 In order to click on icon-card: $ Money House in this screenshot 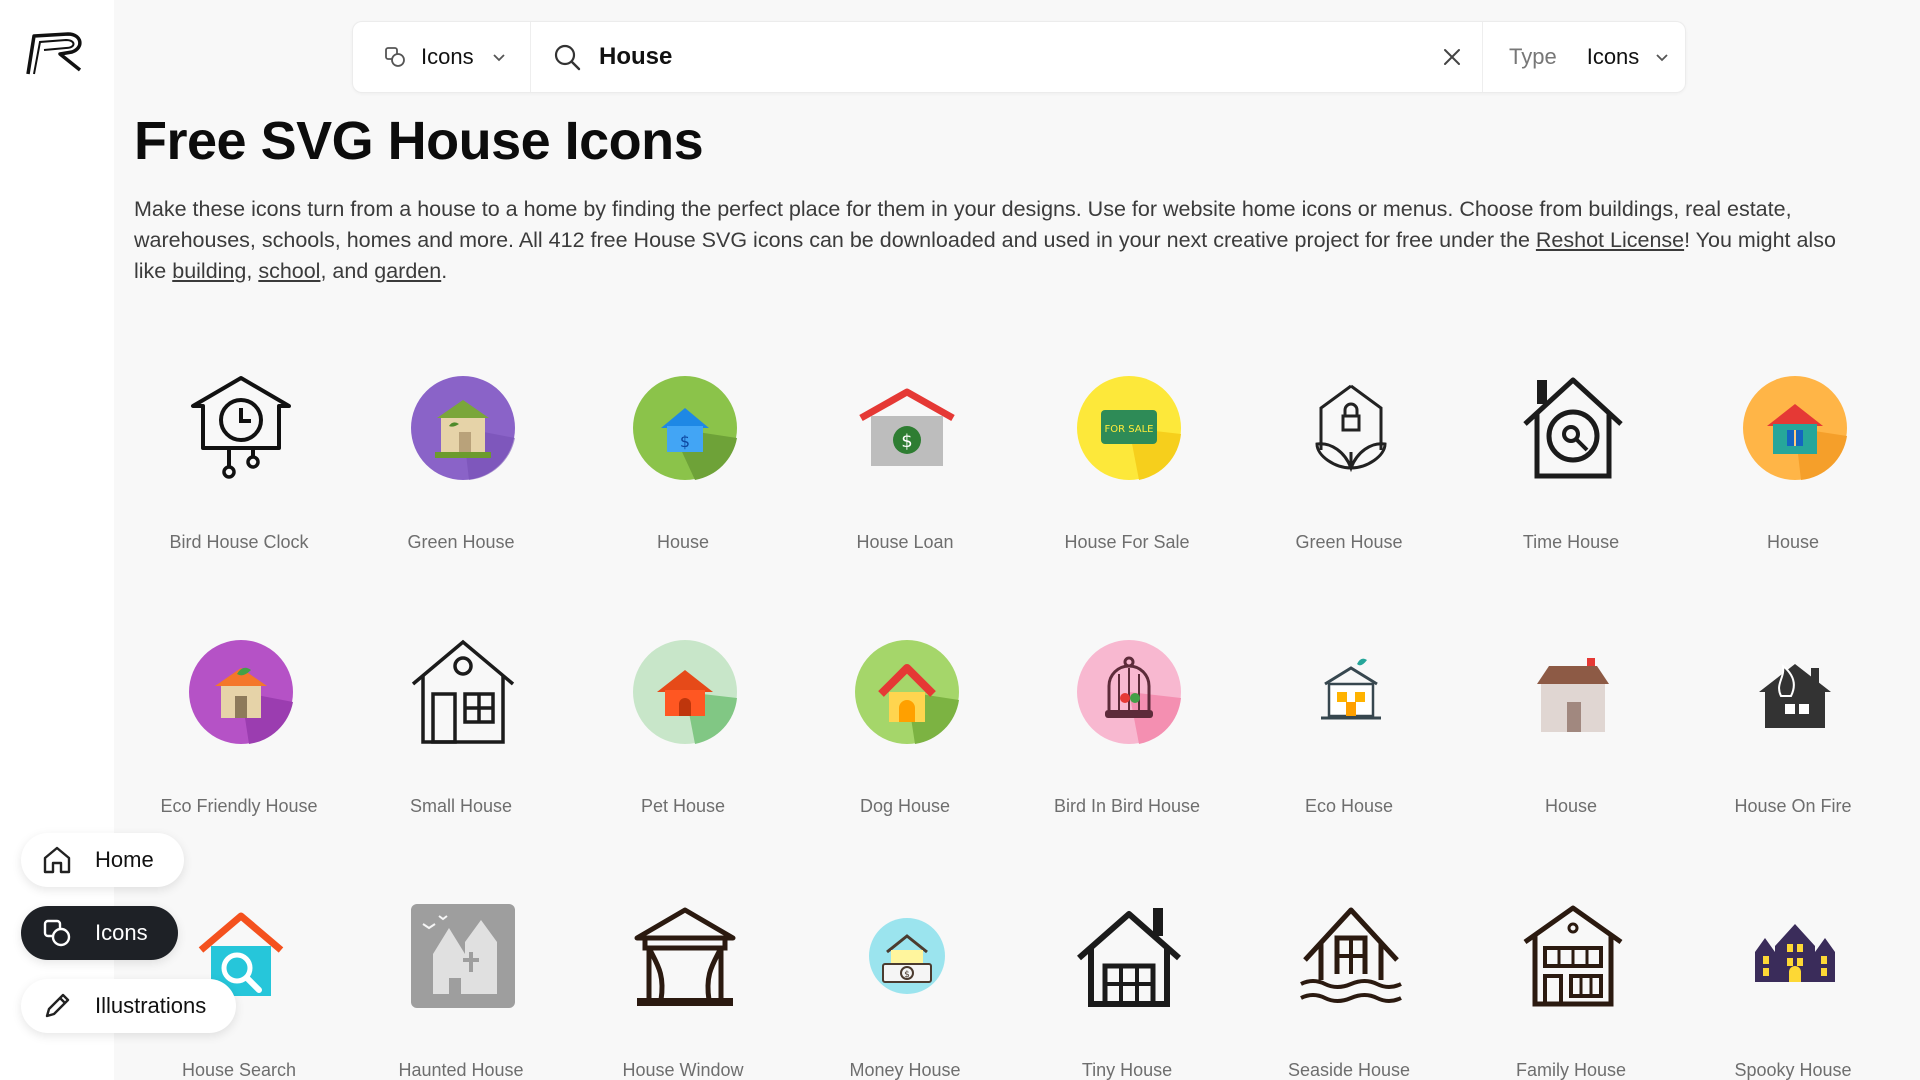, I will do `click(905, 984)`.